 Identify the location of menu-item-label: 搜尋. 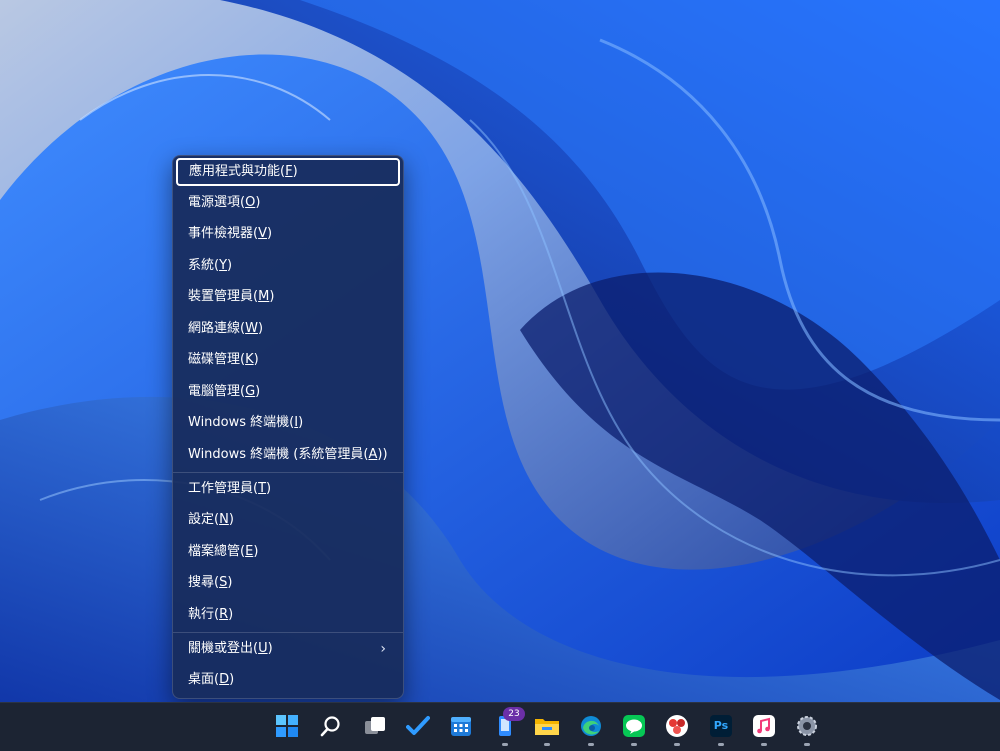
(201, 582).